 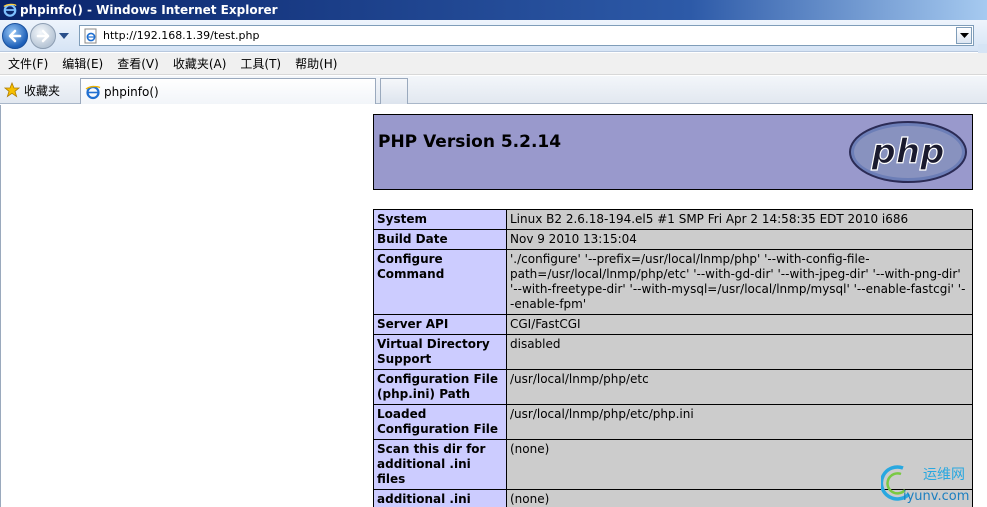 I want to click on row-key: System, so click(x=440, y=219).